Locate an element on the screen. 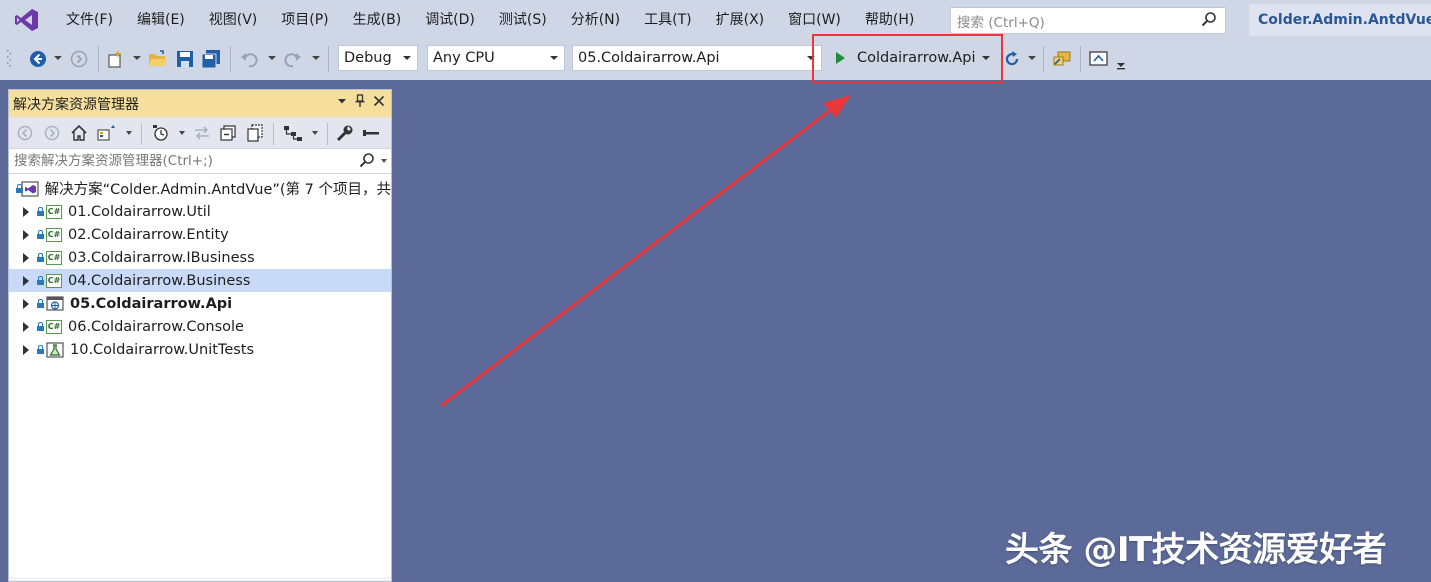 The width and height of the screenshot is (1431, 582). sync-with-active-document-icon is located at coordinates (202, 133).